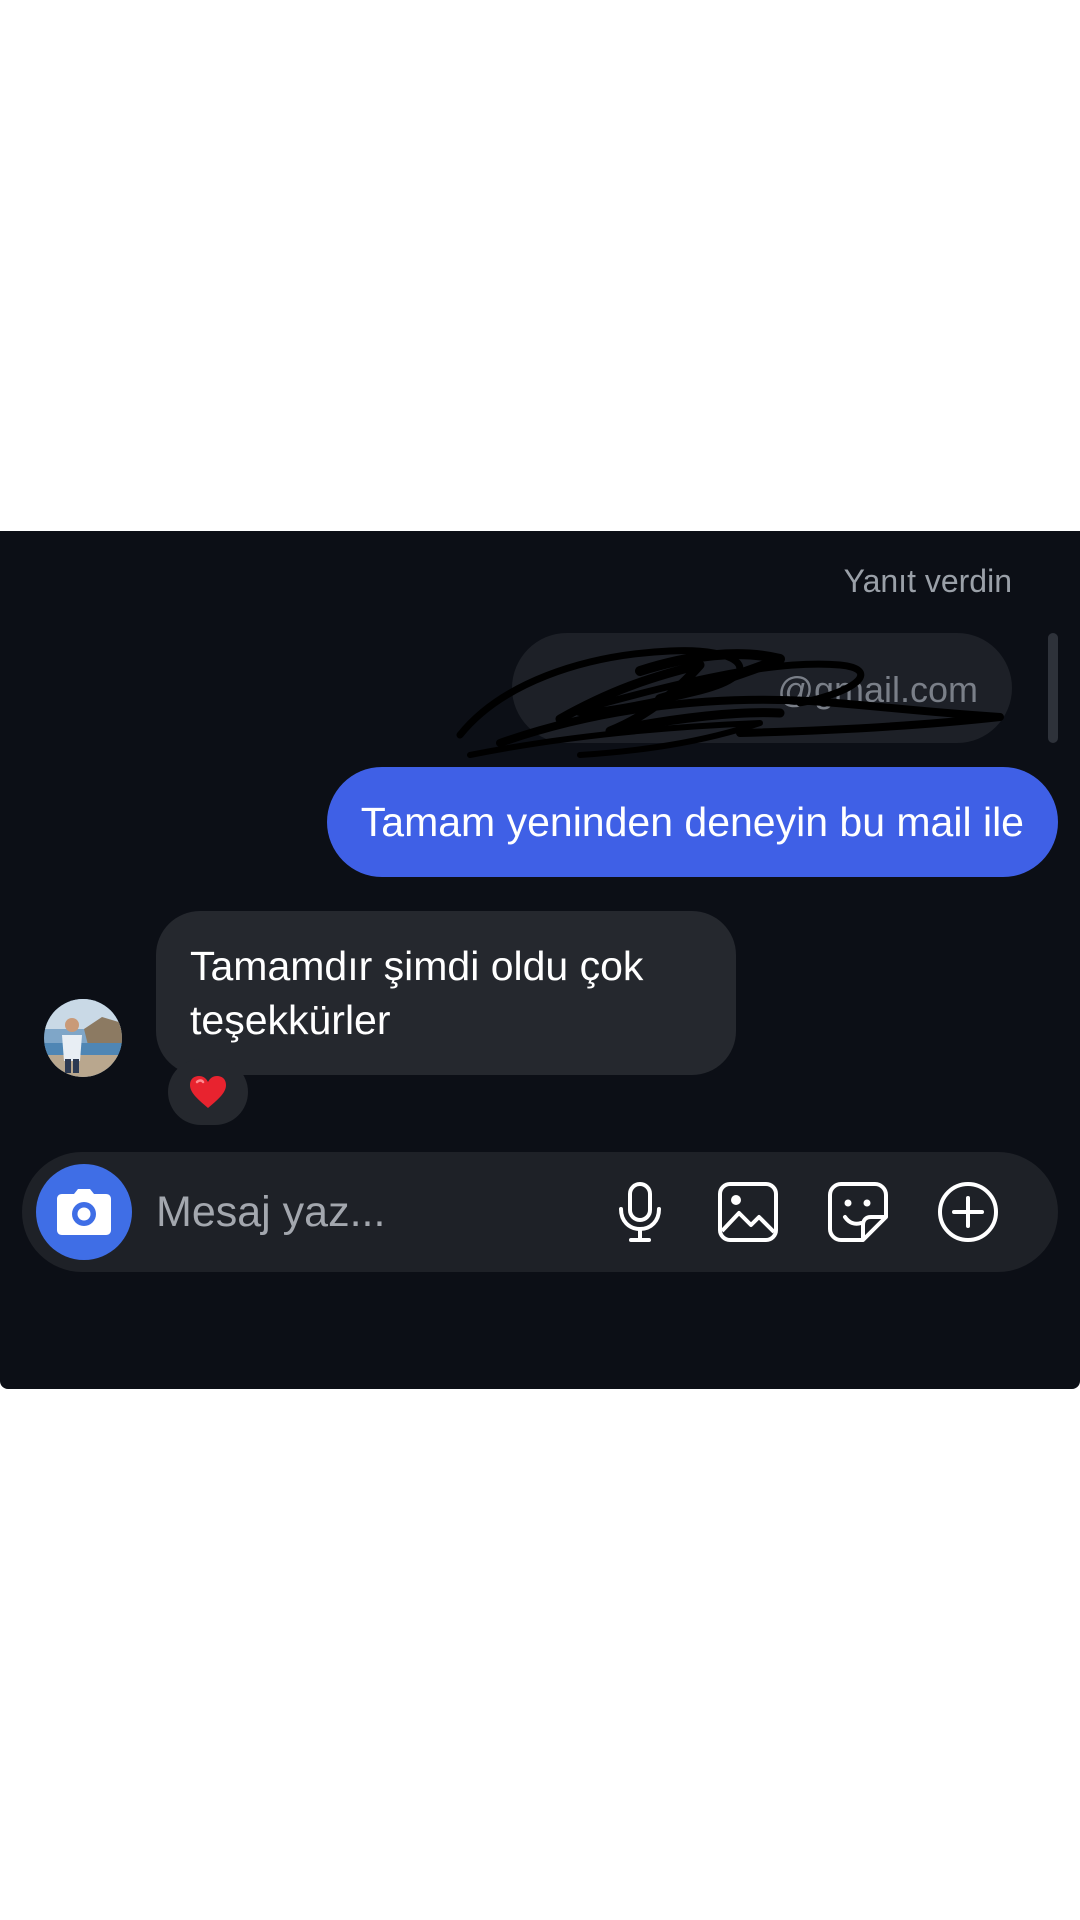 Image resolution: width=1080 pixels, height=1920 pixels. What do you see at coordinates (371, 1212) in the screenshot?
I see `message-input` at bounding box center [371, 1212].